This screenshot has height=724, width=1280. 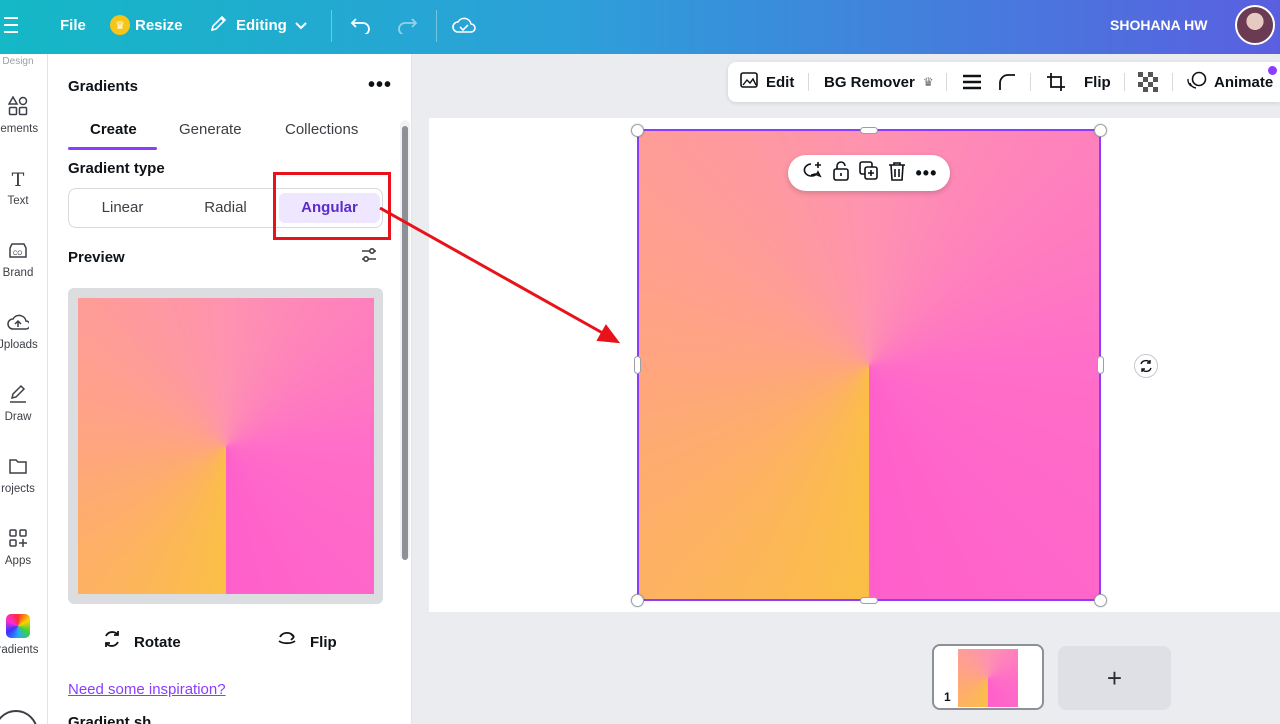 I want to click on bg-remover-button: BG Remover ♛, so click(x=879, y=82).